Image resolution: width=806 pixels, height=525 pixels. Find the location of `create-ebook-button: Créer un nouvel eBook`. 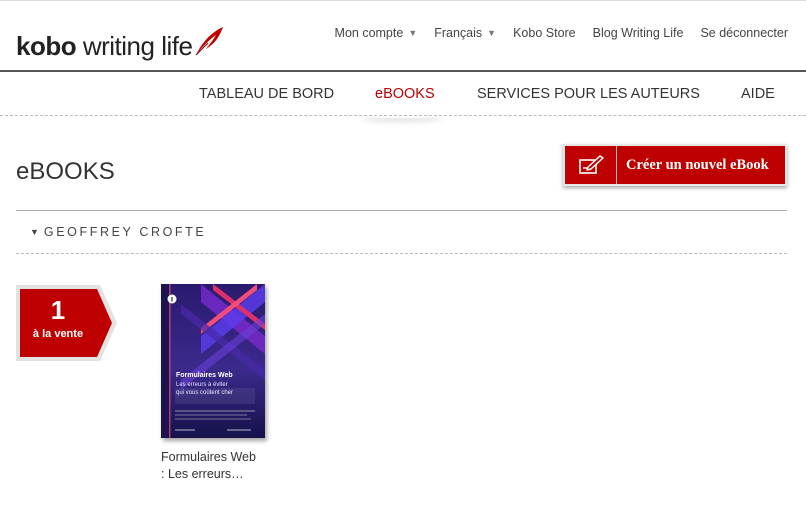

create-ebook-button: Créer un nouvel eBook is located at coordinates (675, 165).